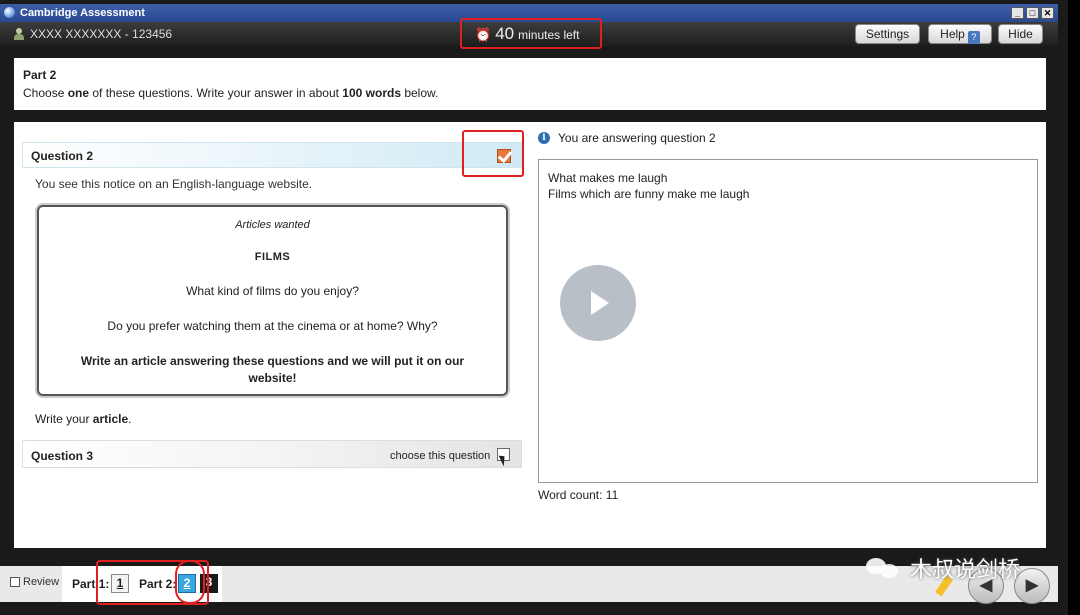  What do you see at coordinates (973, 37) in the screenshot?
I see `help-icon: ?` at bounding box center [973, 37].